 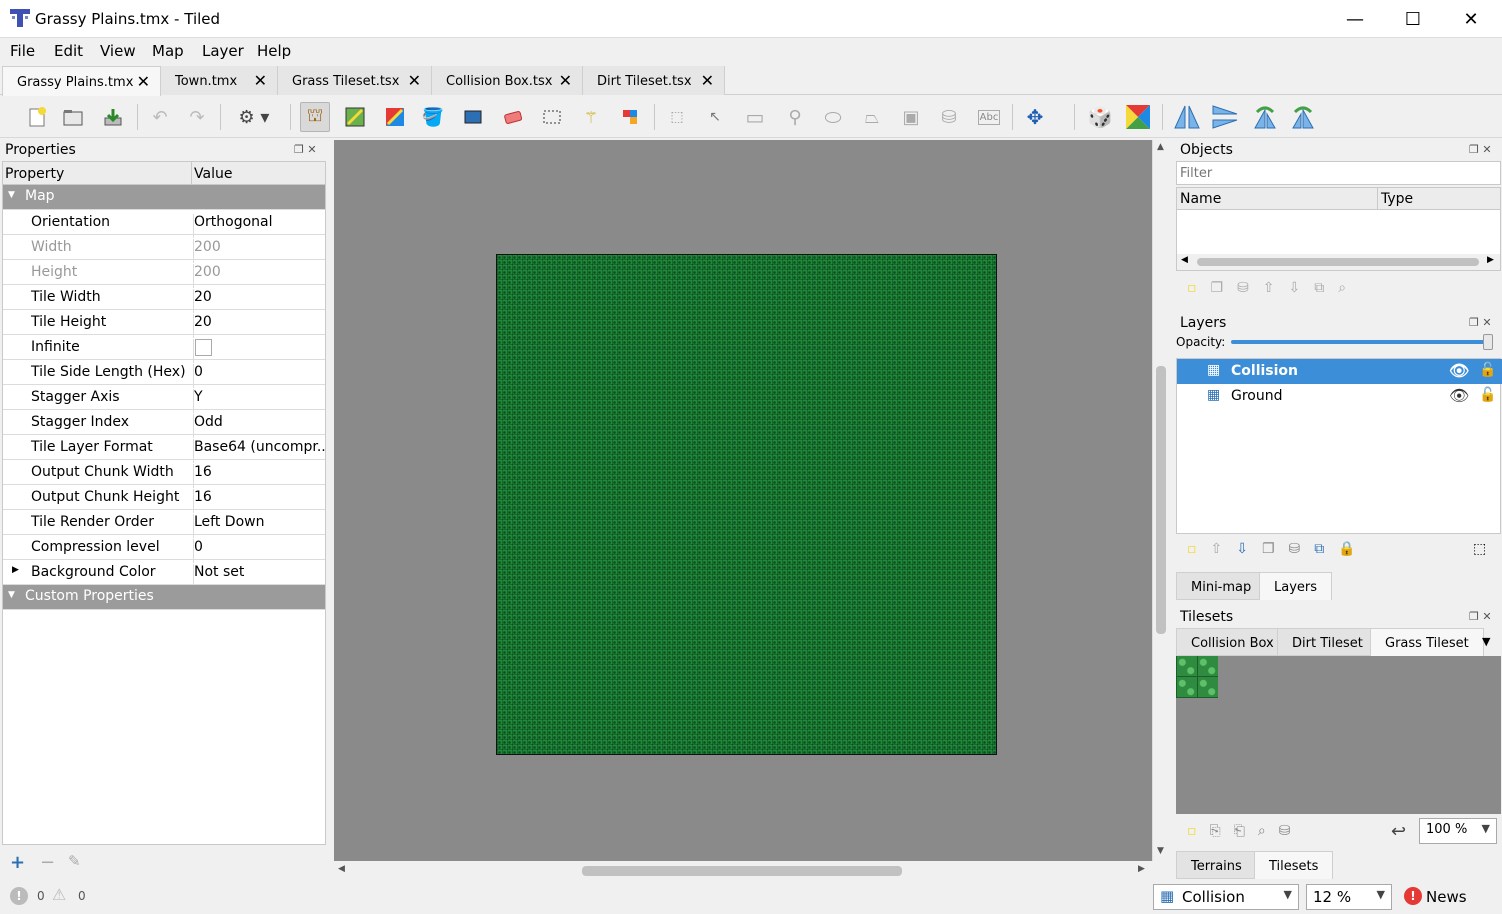 I want to click on terrain-brush-tool, so click(x=355, y=117).